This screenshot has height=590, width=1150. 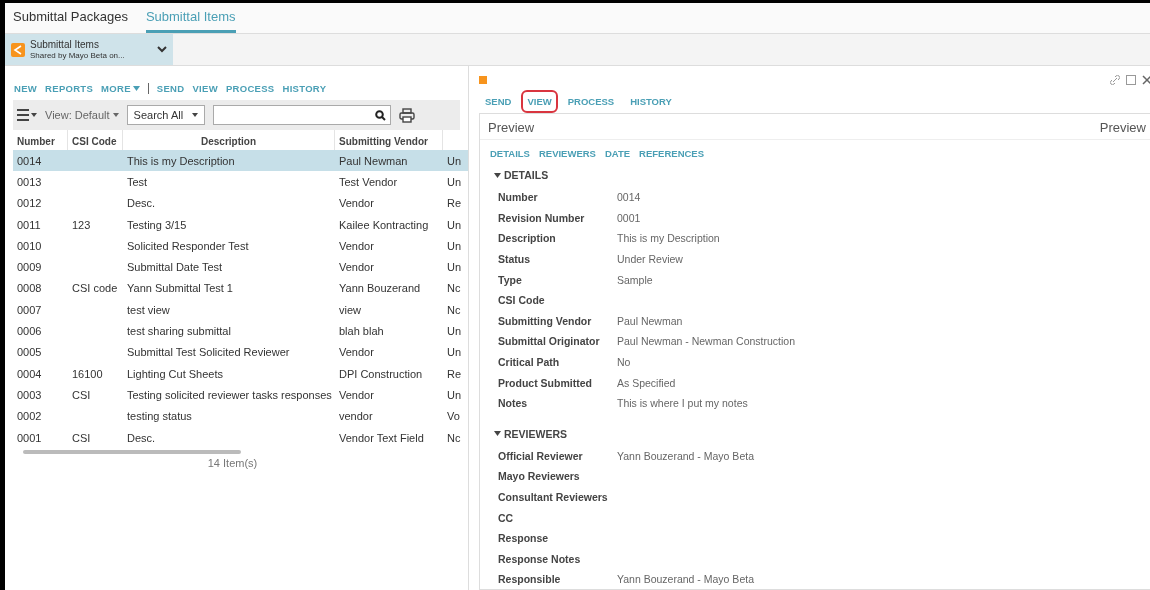 What do you see at coordinates (240, 437) in the screenshot?
I see `table-row: 0001 CSI Desc. Vendor Text Field Nc` at bounding box center [240, 437].